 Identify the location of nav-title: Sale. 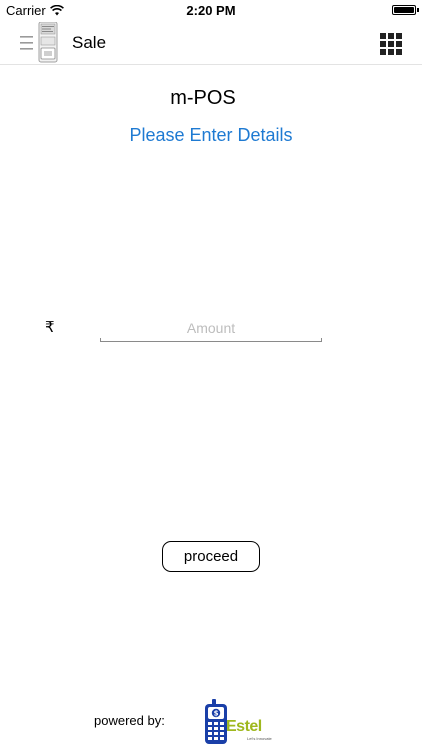
(89, 42).